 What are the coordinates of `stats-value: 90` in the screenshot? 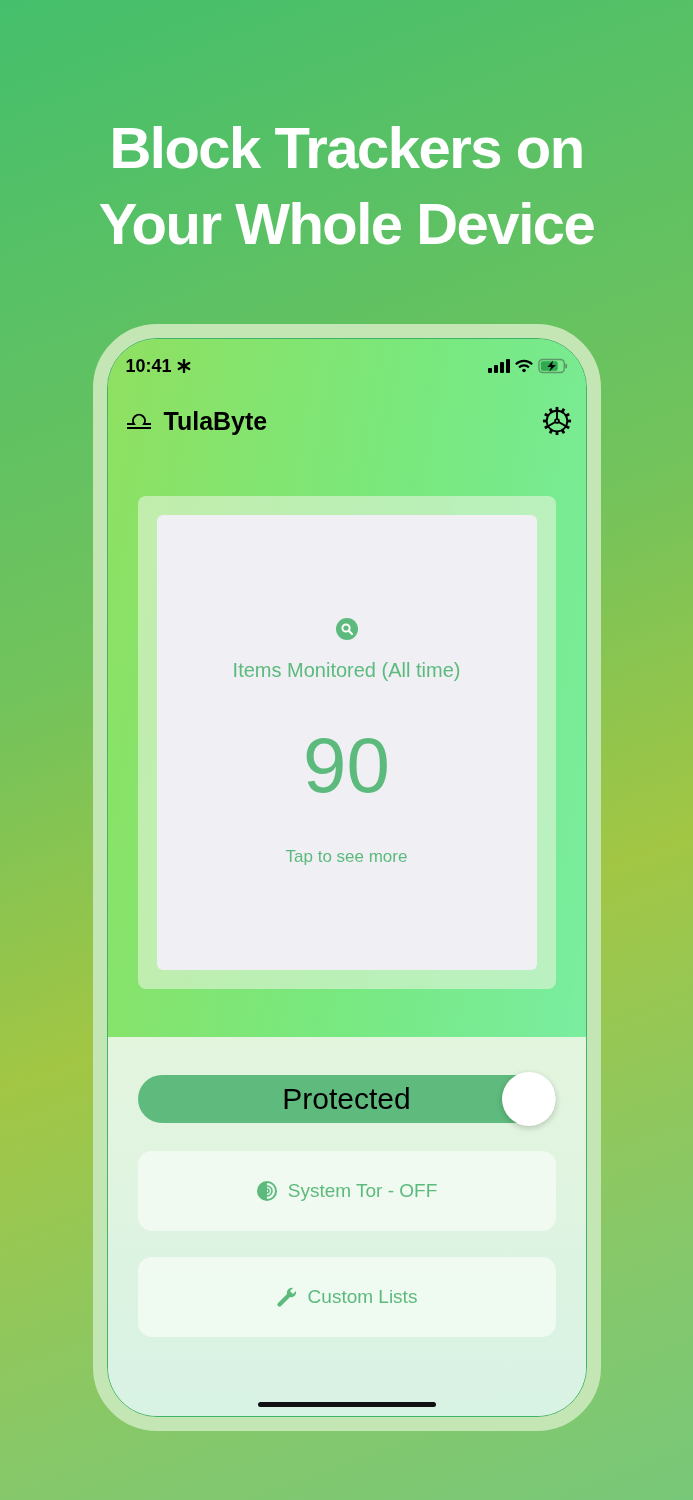 It's located at (346, 765).